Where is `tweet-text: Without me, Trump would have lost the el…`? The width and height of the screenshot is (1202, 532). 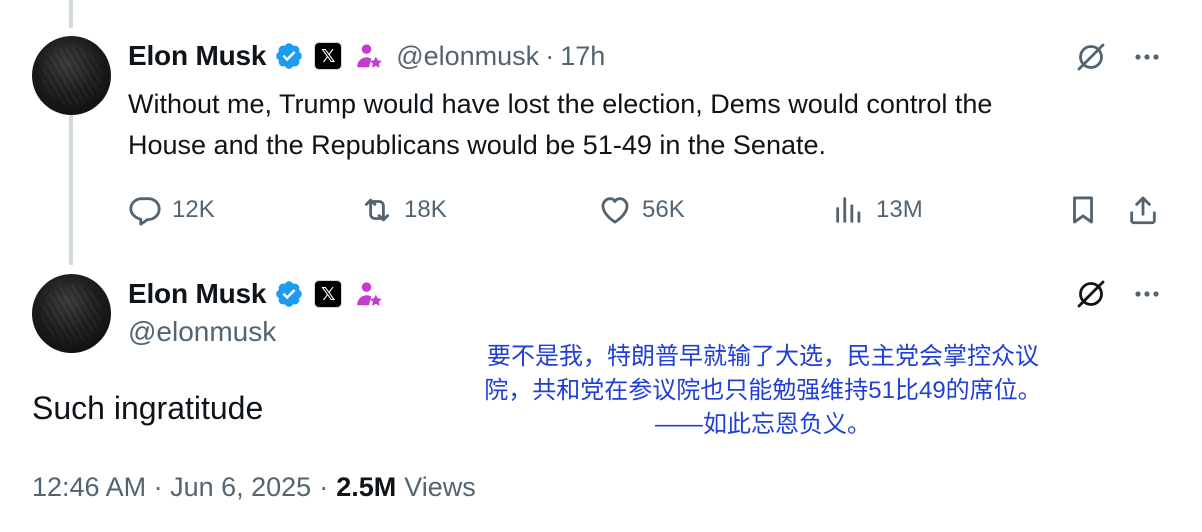
tweet-text: Without me, Trump would have lost the el… is located at coordinates (560, 125).